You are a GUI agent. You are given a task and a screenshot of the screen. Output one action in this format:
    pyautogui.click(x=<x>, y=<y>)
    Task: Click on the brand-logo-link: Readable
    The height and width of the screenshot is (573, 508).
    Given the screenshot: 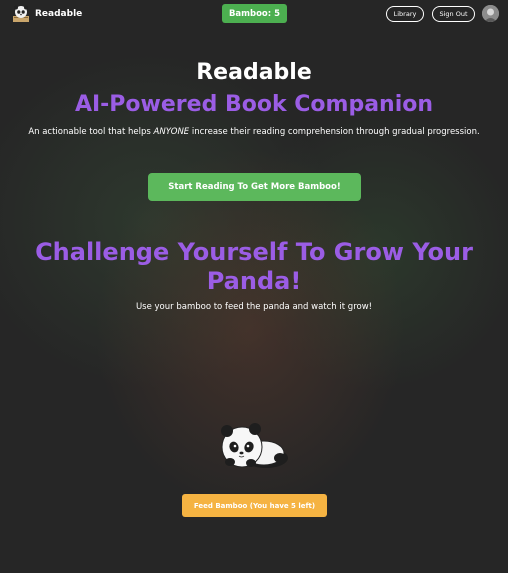 What is the action you would take?
    pyautogui.click(x=46, y=14)
    